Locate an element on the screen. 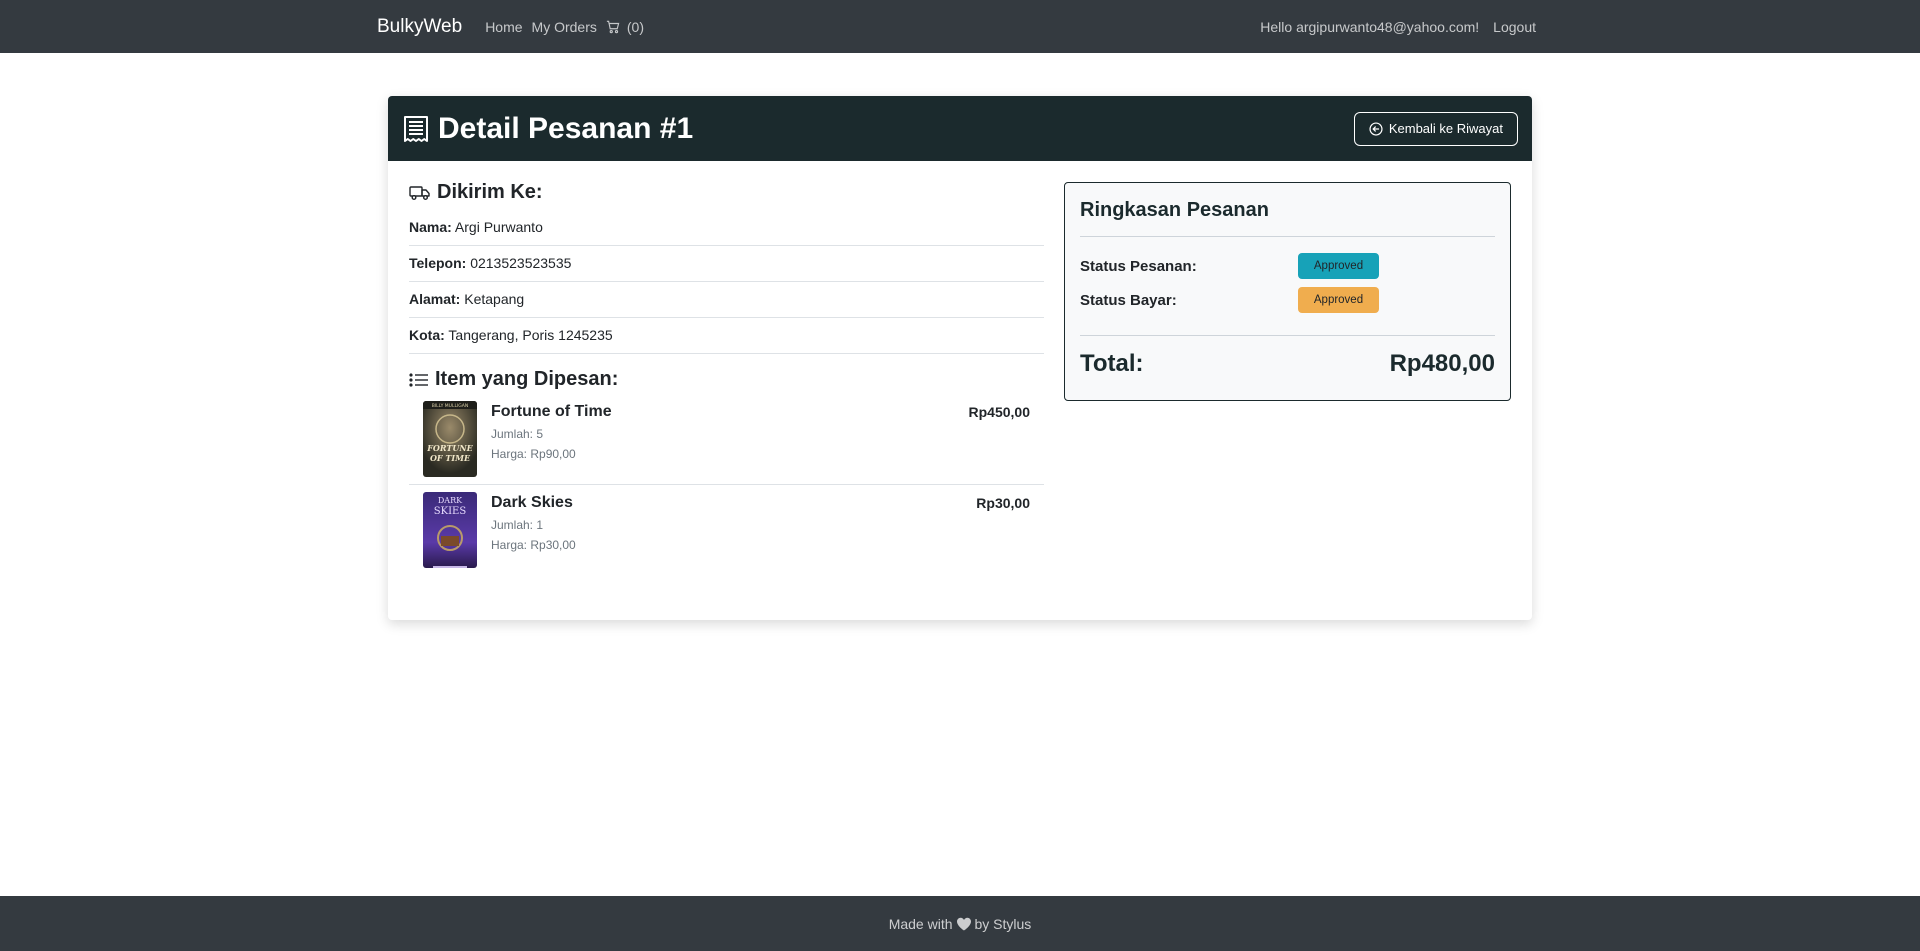 The height and width of the screenshot is (951, 1920). footer: Made with by Stylus is located at coordinates (960, 923).